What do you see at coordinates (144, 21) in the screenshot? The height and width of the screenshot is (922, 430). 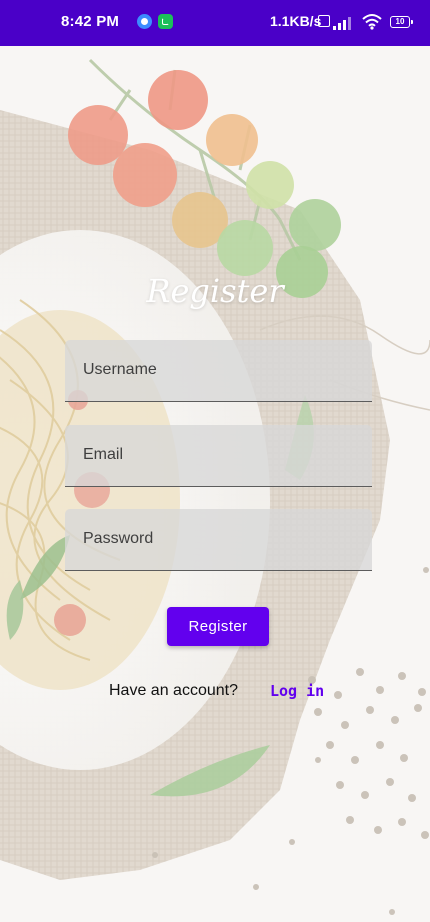 I see `messenger-icon` at bounding box center [144, 21].